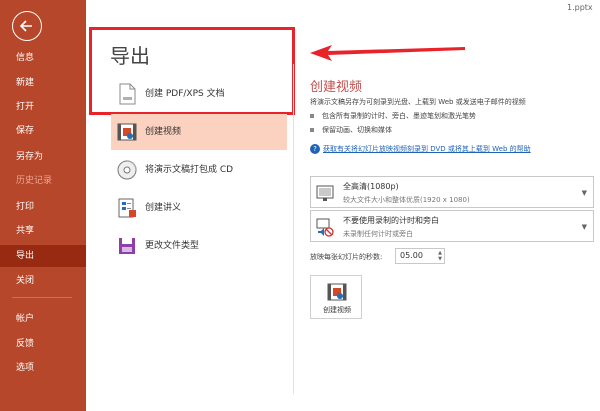 This screenshot has height=411, width=600. What do you see at coordinates (325, 193) in the screenshot?
I see `monitor-icon` at bounding box center [325, 193].